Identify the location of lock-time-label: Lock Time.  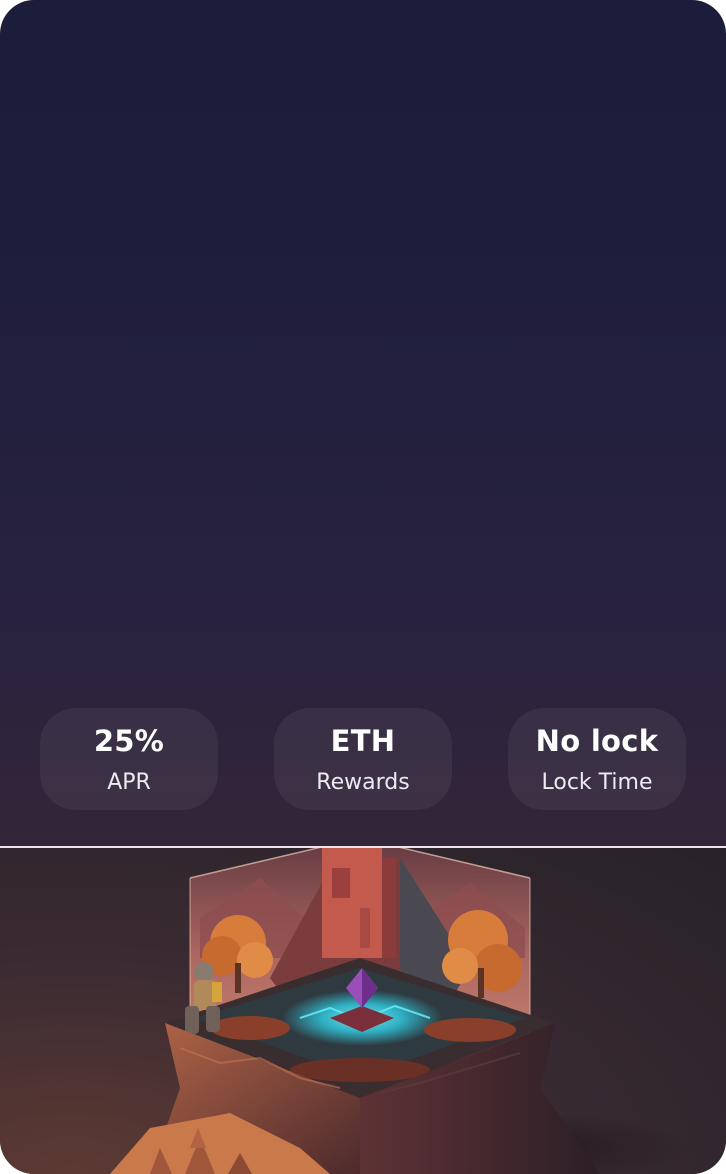
(597, 782).